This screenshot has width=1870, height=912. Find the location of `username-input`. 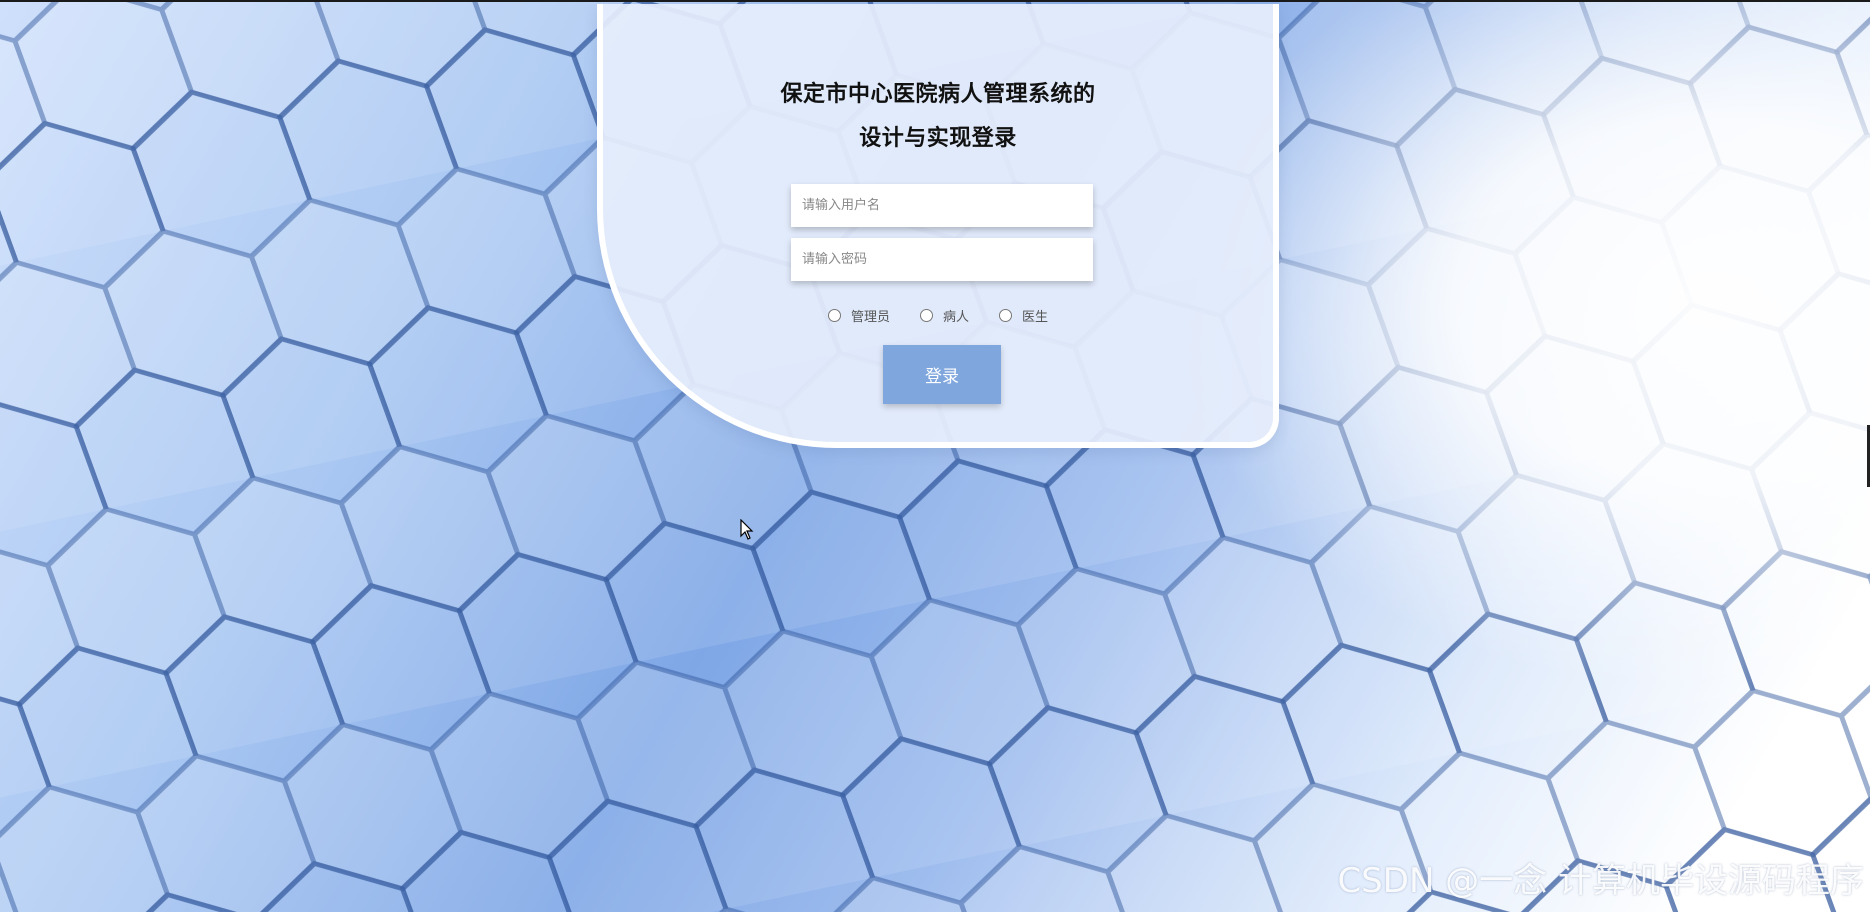

username-input is located at coordinates (942, 205).